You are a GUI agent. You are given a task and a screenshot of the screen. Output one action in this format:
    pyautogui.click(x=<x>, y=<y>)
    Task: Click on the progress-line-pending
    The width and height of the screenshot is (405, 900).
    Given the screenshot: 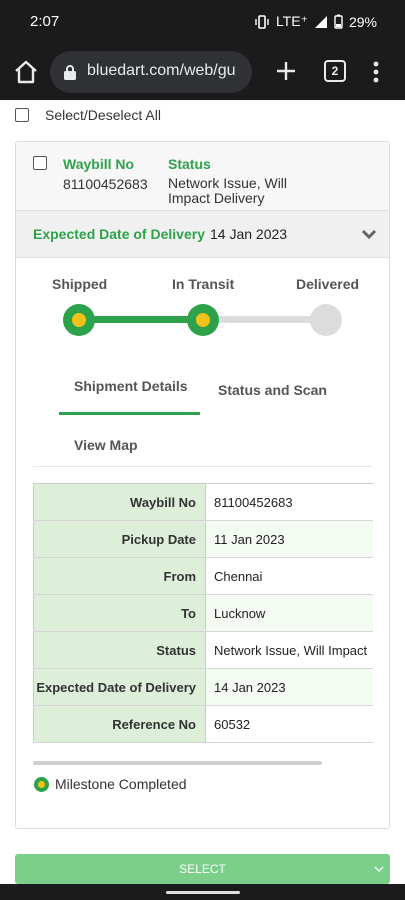 What is the action you would take?
    pyautogui.click(x=264, y=319)
    